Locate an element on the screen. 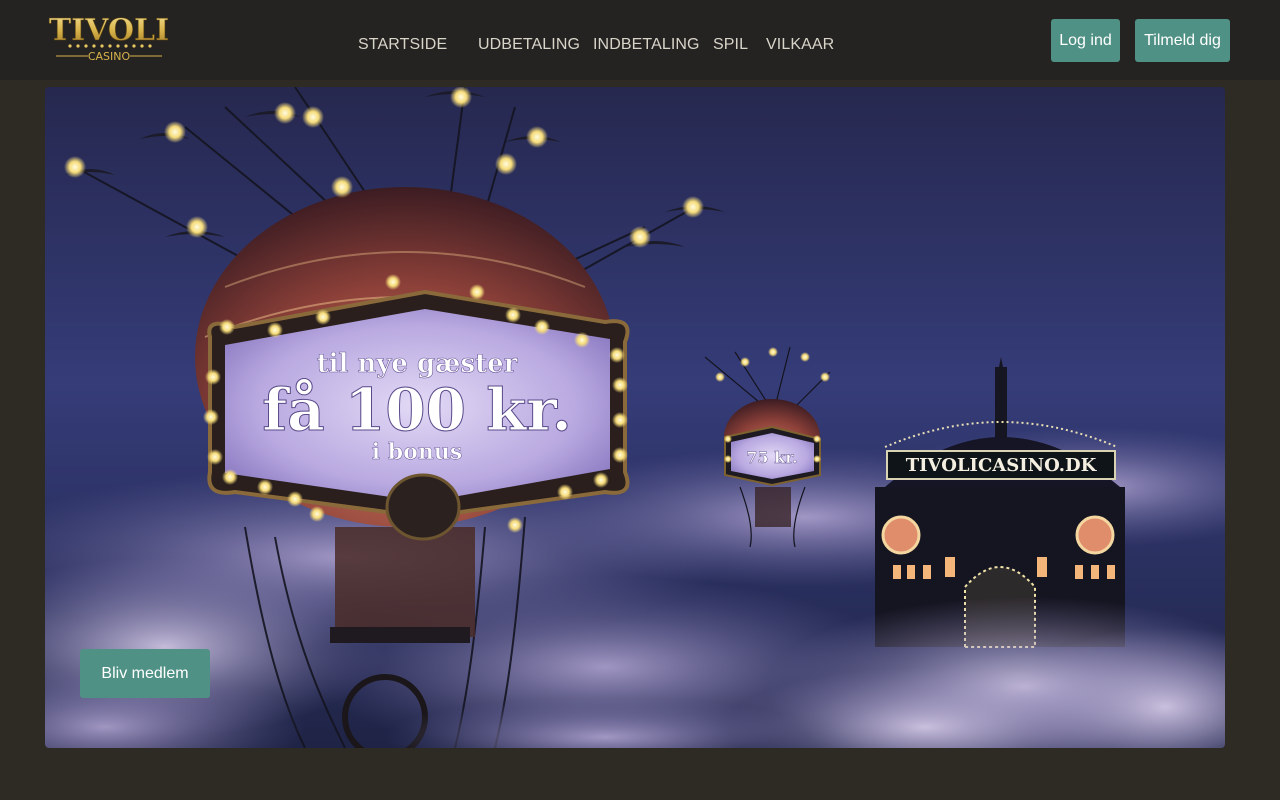 This screenshot has height=800, width=1280. tivoli-casino-logo: TIVOLI CASINO is located at coordinates (109, 37).